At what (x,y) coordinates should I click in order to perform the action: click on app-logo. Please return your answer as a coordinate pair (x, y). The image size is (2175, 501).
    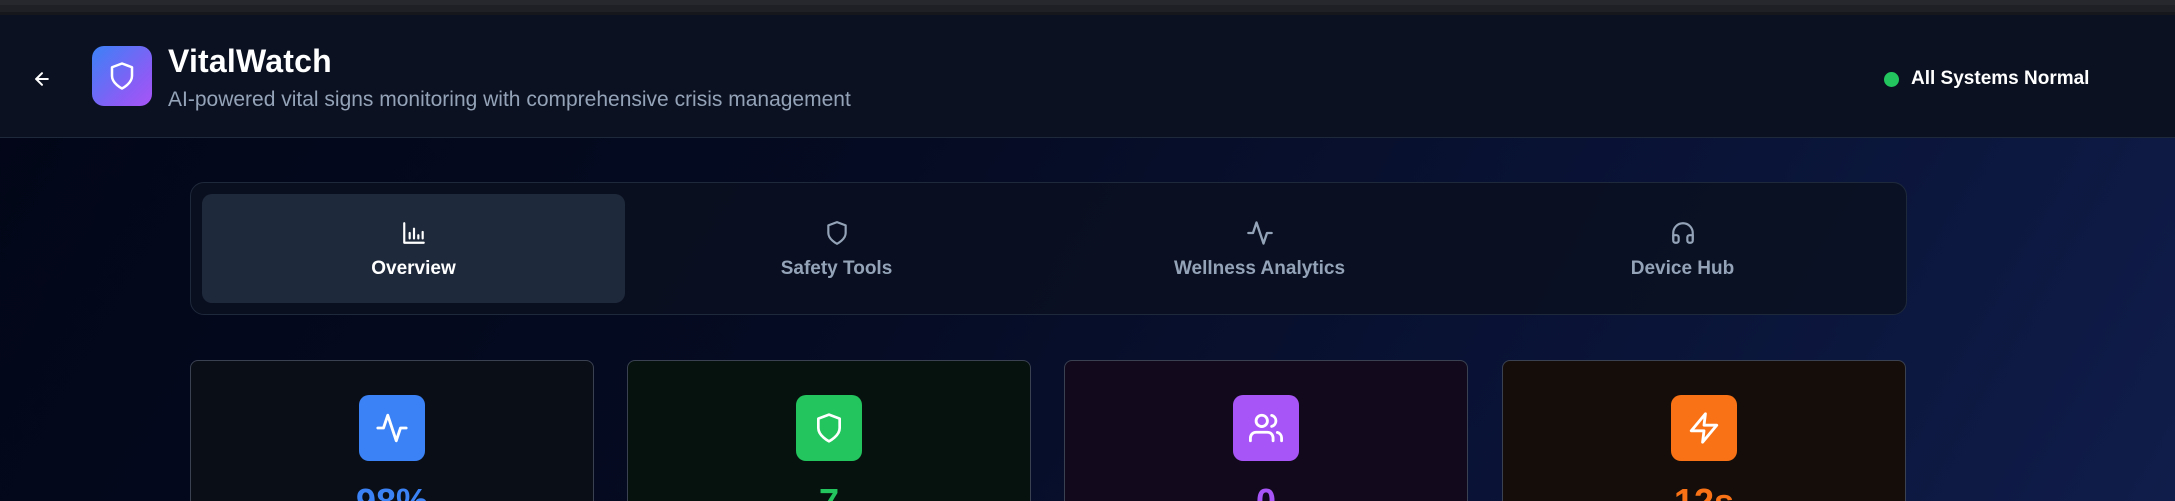
    Looking at the image, I should click on (122, 76).